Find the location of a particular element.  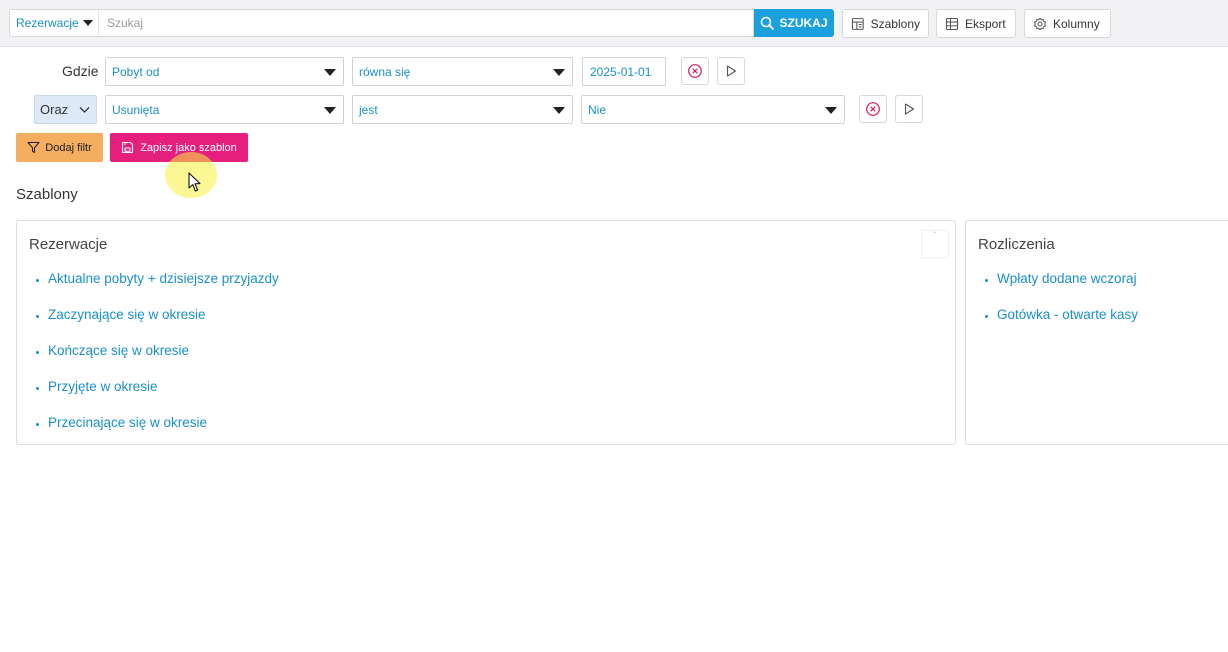

search-button: SZUKAJ is located at coordinates (794, 23).